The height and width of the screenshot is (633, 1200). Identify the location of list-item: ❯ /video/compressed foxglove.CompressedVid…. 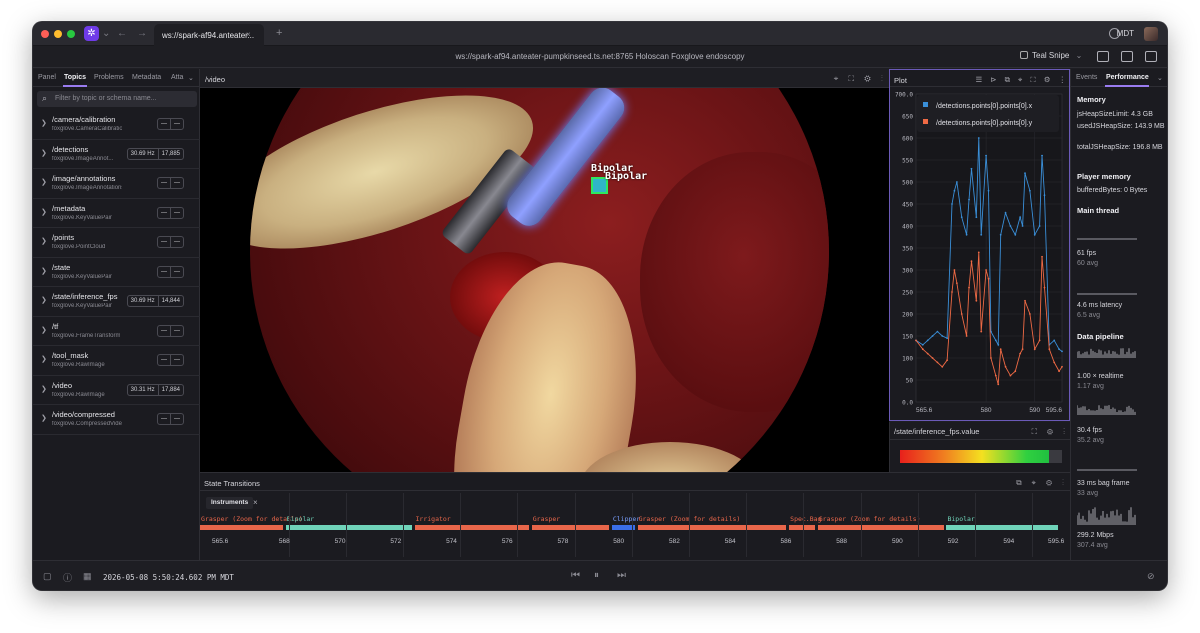
(116, 420).